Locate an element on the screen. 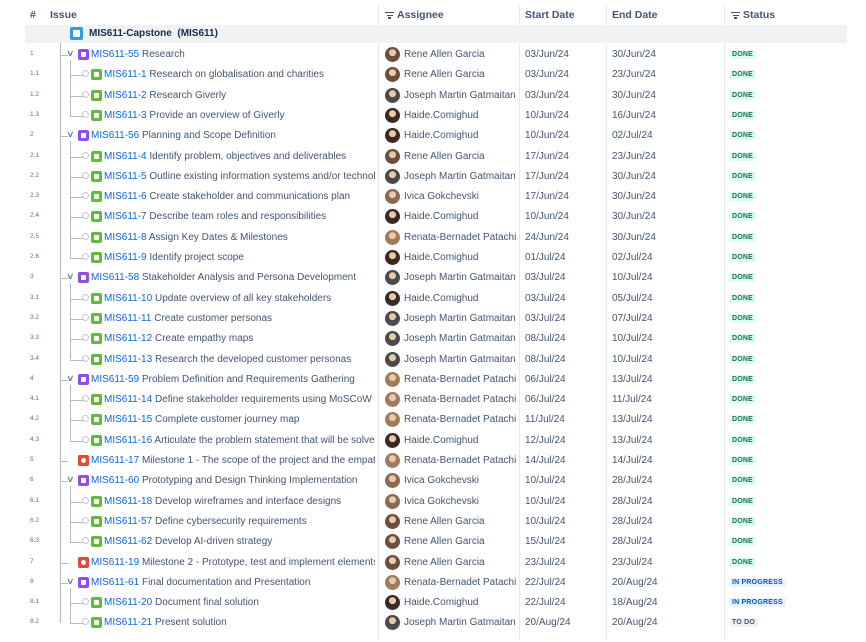 The image size is (866, 642). issue-key-link: MIS611-1 is located at coordinates (125, 74).